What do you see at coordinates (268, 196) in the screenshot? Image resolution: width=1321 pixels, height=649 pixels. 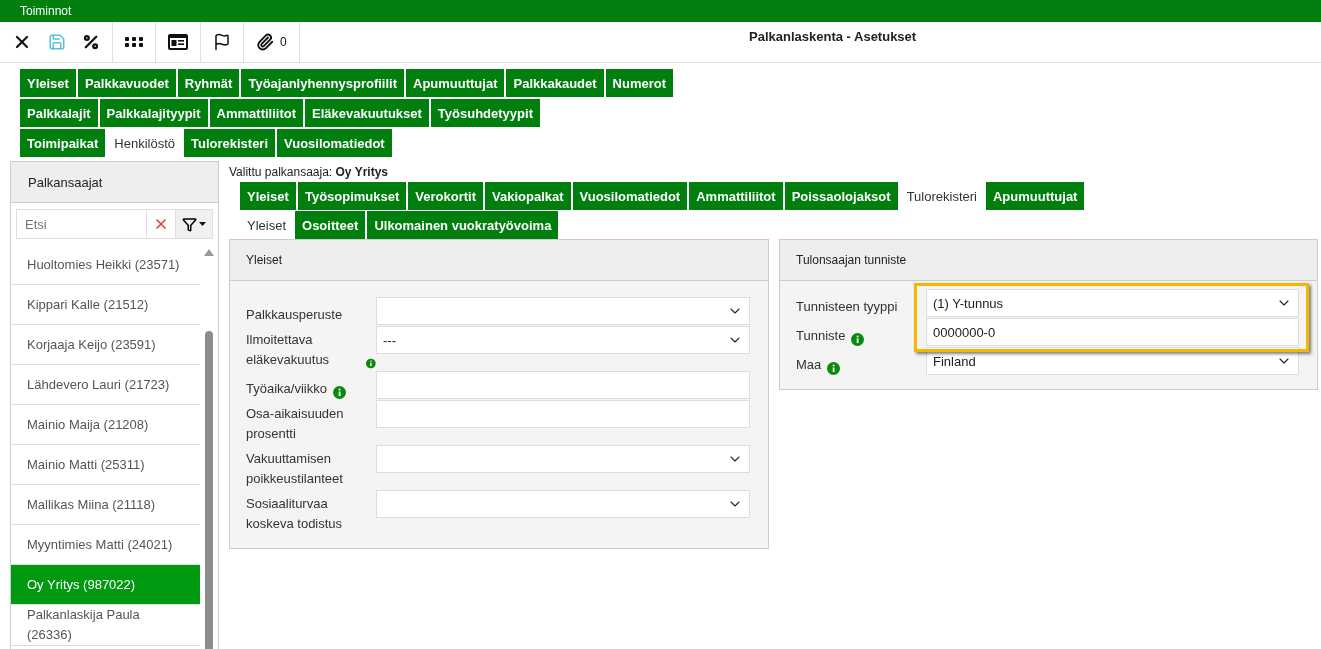 I see `employee-tab: Yleiset` at bounding box center [268, 196].